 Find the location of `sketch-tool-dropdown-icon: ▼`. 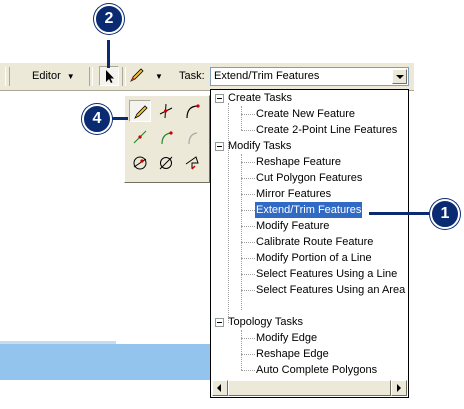

sketch-tool-dropdown-icon: ▼ is located at coordinates (159, 76).